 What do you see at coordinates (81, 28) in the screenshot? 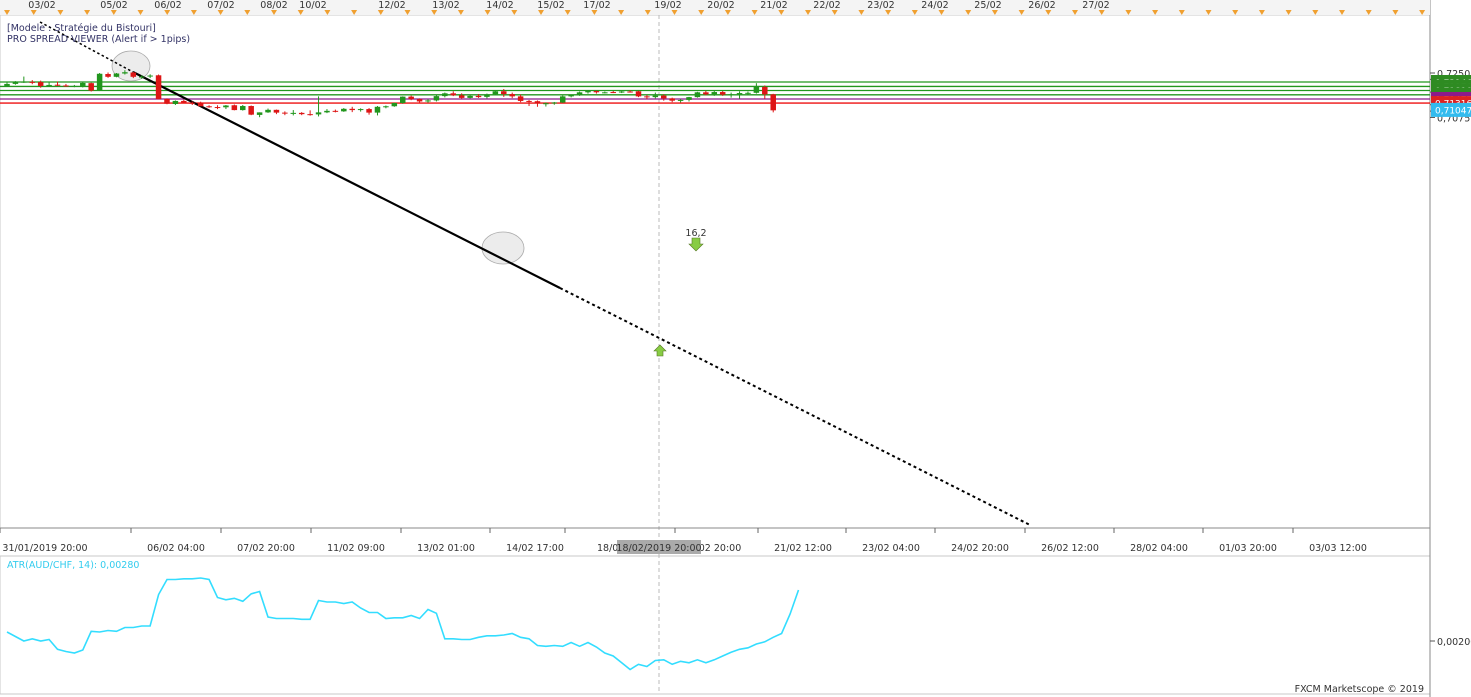
I see `indicator-title-1: [Modele : Stratégie du Bistouri]` at bounding box center [81, 28].